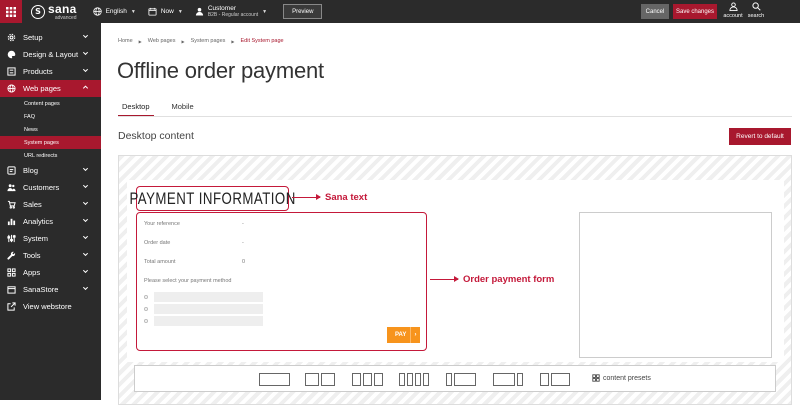 The width and height of the screenshot is (800, 405). Describe the element at coordinates (733, 6) in the screenshot. I see `user-icon` at that location.